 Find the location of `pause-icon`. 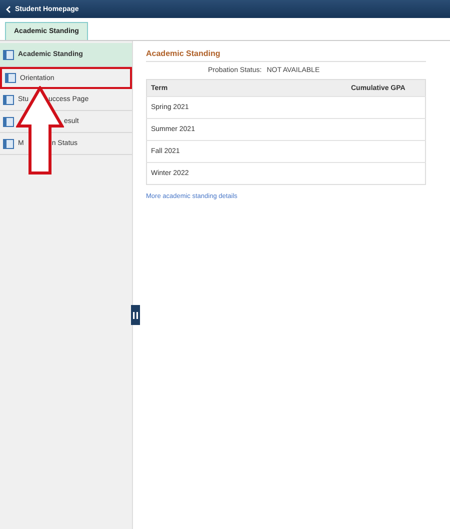

pause-icon is located at coordinates (135, 315).